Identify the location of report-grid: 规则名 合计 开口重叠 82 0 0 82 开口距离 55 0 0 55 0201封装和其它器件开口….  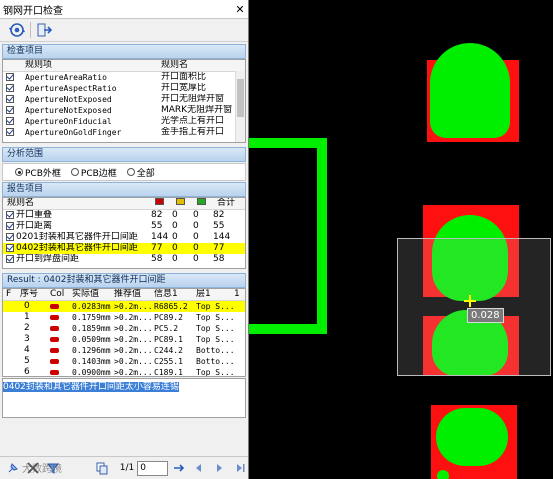
(124, 233).